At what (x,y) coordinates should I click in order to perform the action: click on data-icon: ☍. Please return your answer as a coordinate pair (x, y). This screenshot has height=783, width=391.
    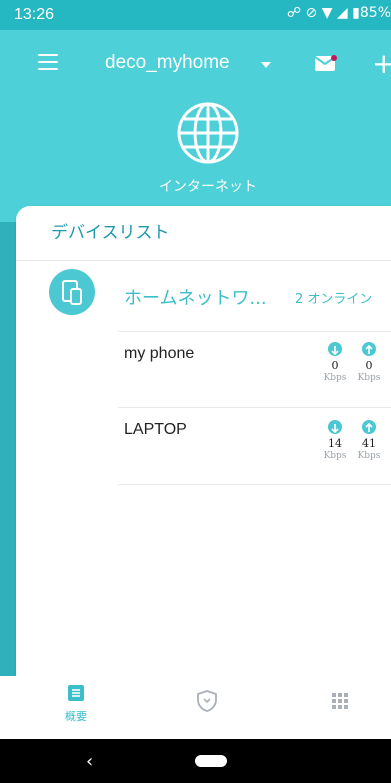
    Looking at the image, I should click on (294, 13).